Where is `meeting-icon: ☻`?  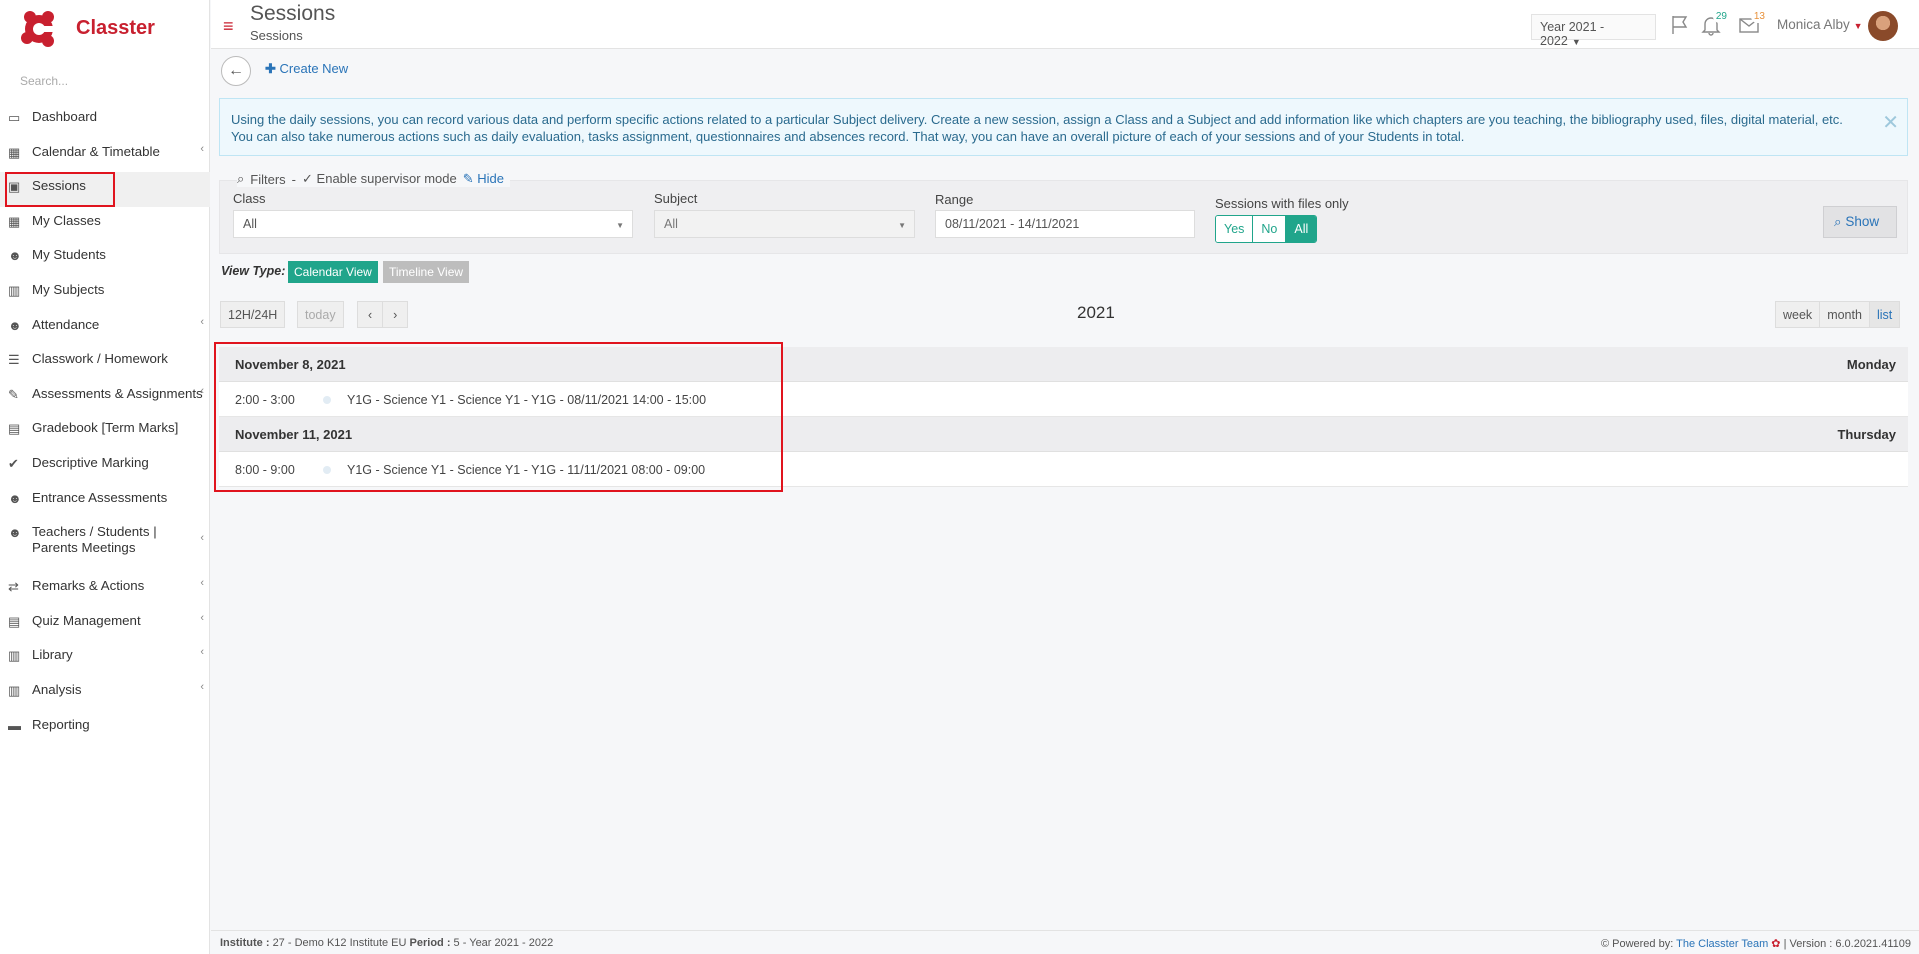
meeting-icon: ☻ is located at coordinates (15, 533).